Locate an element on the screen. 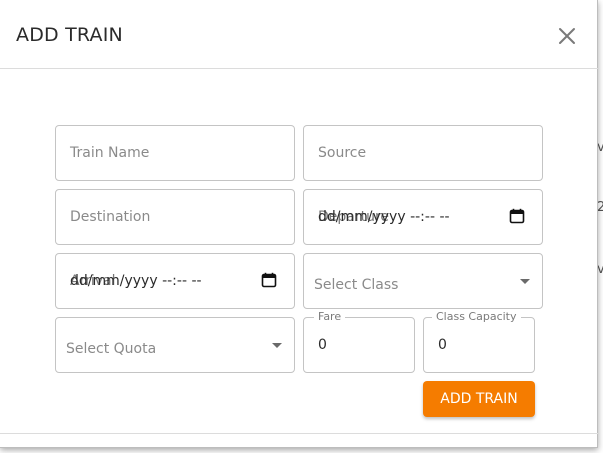 This screenshot has height=453, width=603. dialog-title: ADD TRAIN is located at coordinates (69, 35).